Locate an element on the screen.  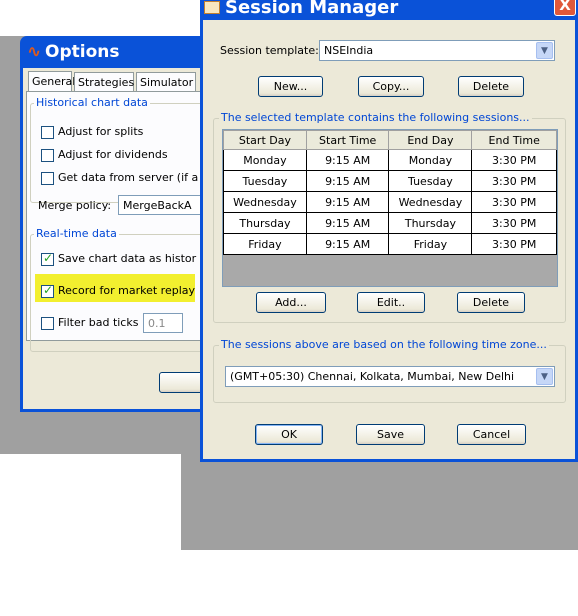
realtime-group-title: Real-time data is located at coordinates (76, 233).